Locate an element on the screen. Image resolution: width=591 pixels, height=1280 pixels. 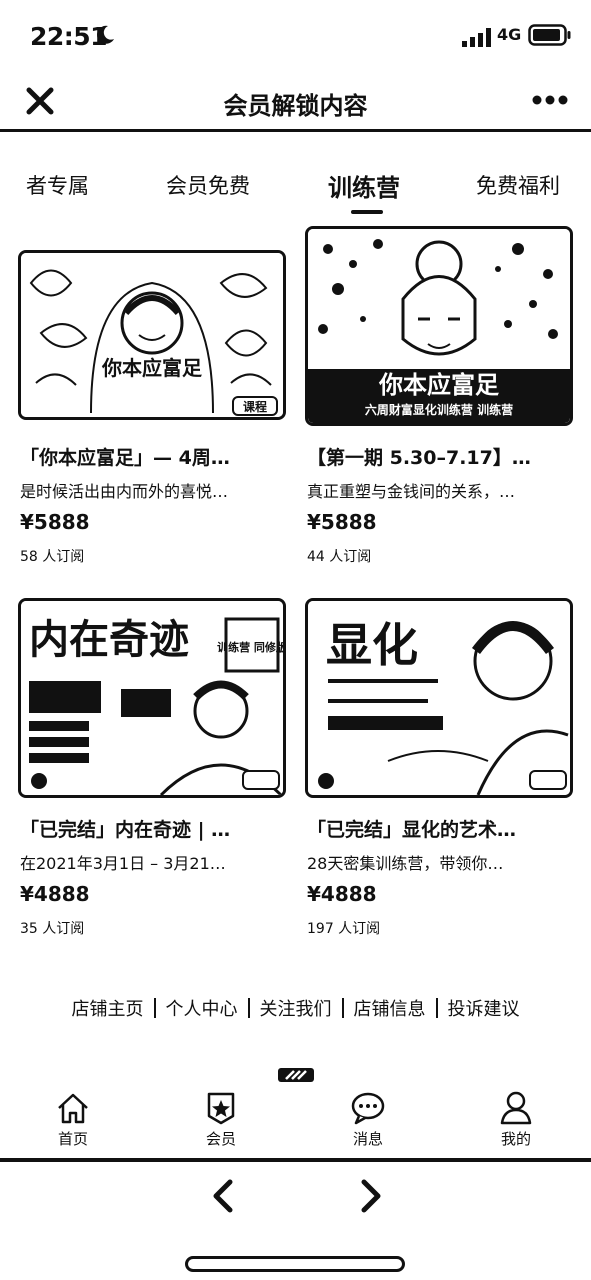
footer-links: 店铺主页 个人中心 关注我们 店铺信息 投诉建议 is located at coordinates (295, 1008).